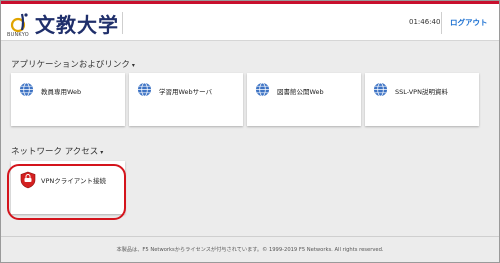 This screenshot has height=263, width=500. What do you see at coordinates (186, 99) in the screenshot?
I see `app-card-learning-web: 学習用Webサーバ` at bounding box center [186, 99].